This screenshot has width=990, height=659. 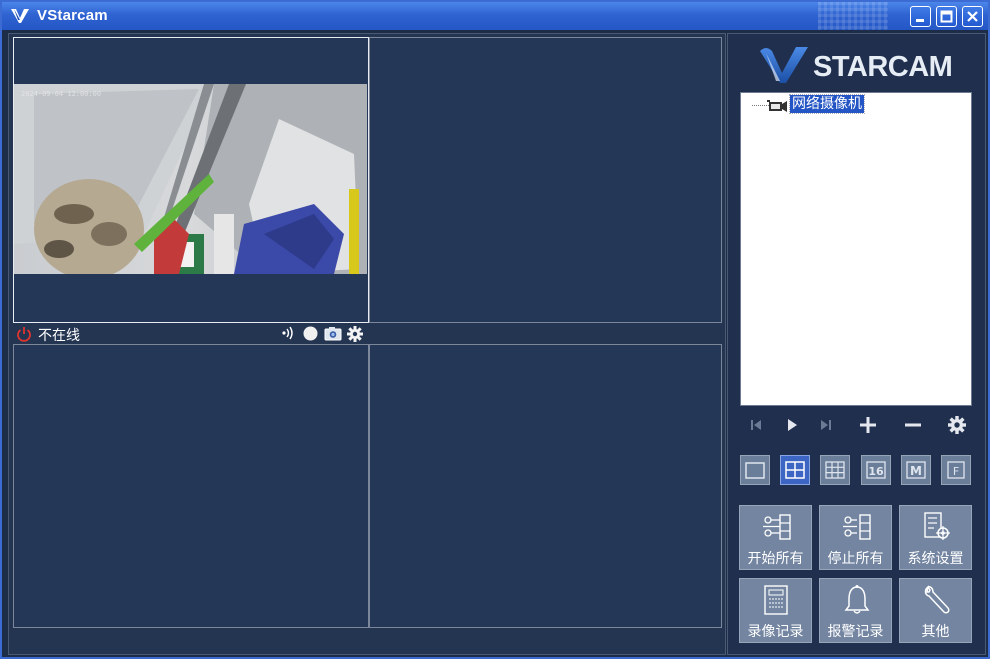 I want to click on alarm-log-button: 报警记录, so click(x=855, y=610).